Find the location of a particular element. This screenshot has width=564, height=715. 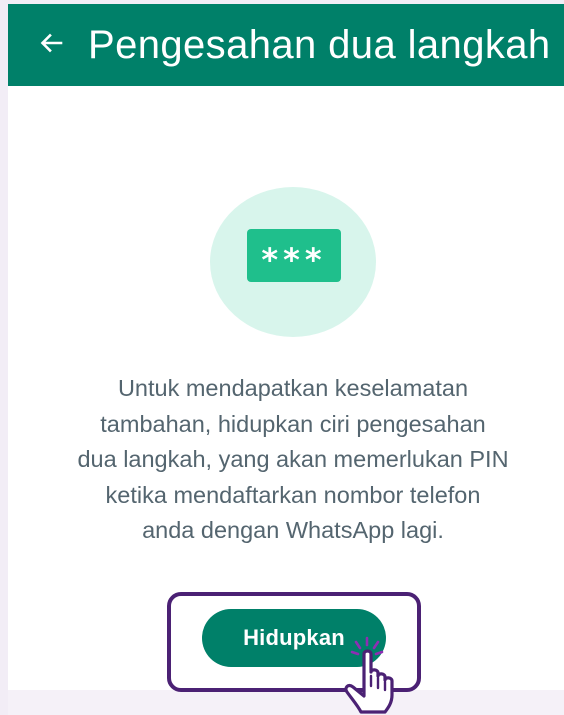

arrow-left-icon is located at coordinates (51, 43).